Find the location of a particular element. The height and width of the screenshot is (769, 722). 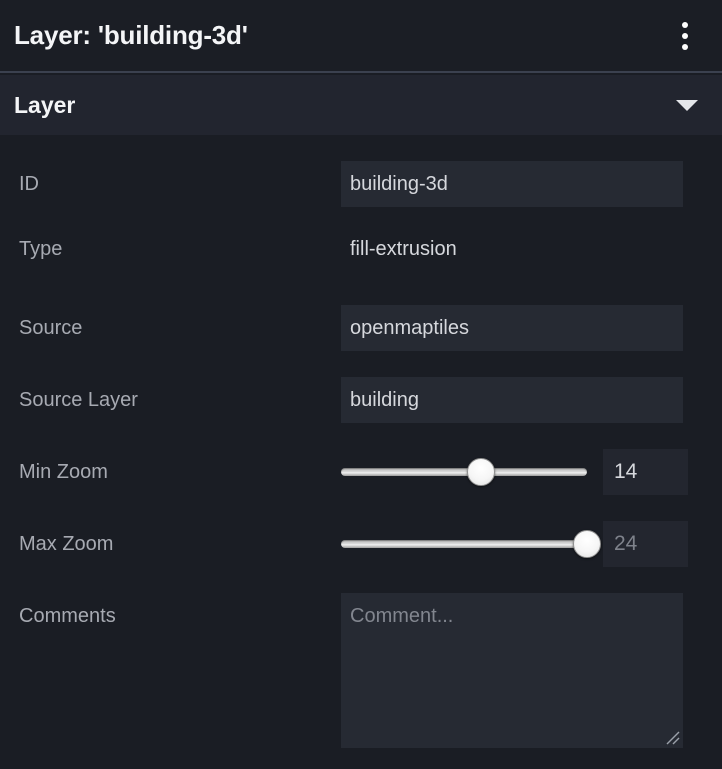

control-min-zoom: 14 is located at coordinates (531, 472).